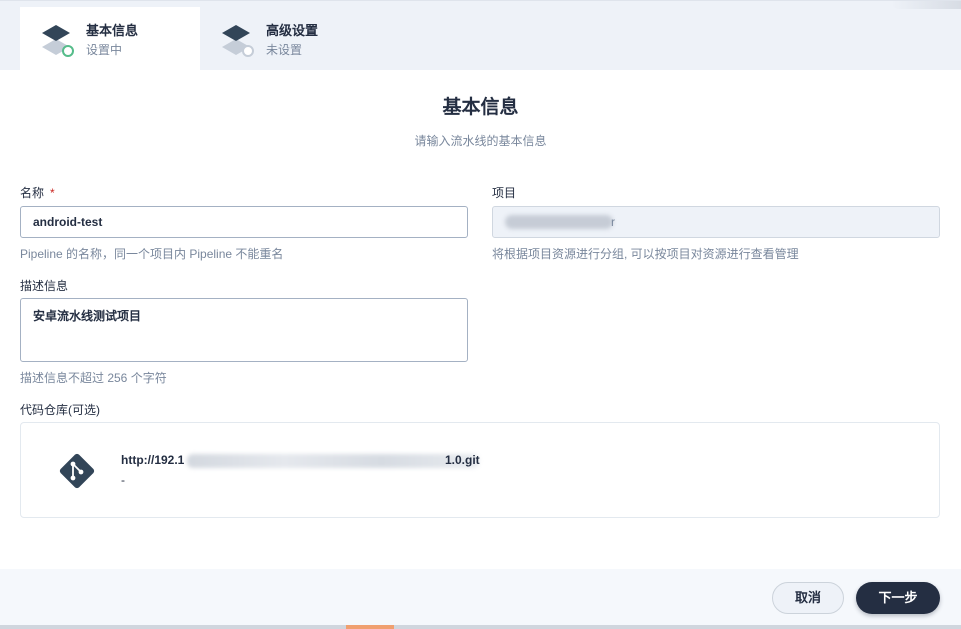 The image size is (961, 629). Describe the element at coordinates (60, 410) in the screenshot. I see `repository-label: 代码仓库(可选)` at that location.